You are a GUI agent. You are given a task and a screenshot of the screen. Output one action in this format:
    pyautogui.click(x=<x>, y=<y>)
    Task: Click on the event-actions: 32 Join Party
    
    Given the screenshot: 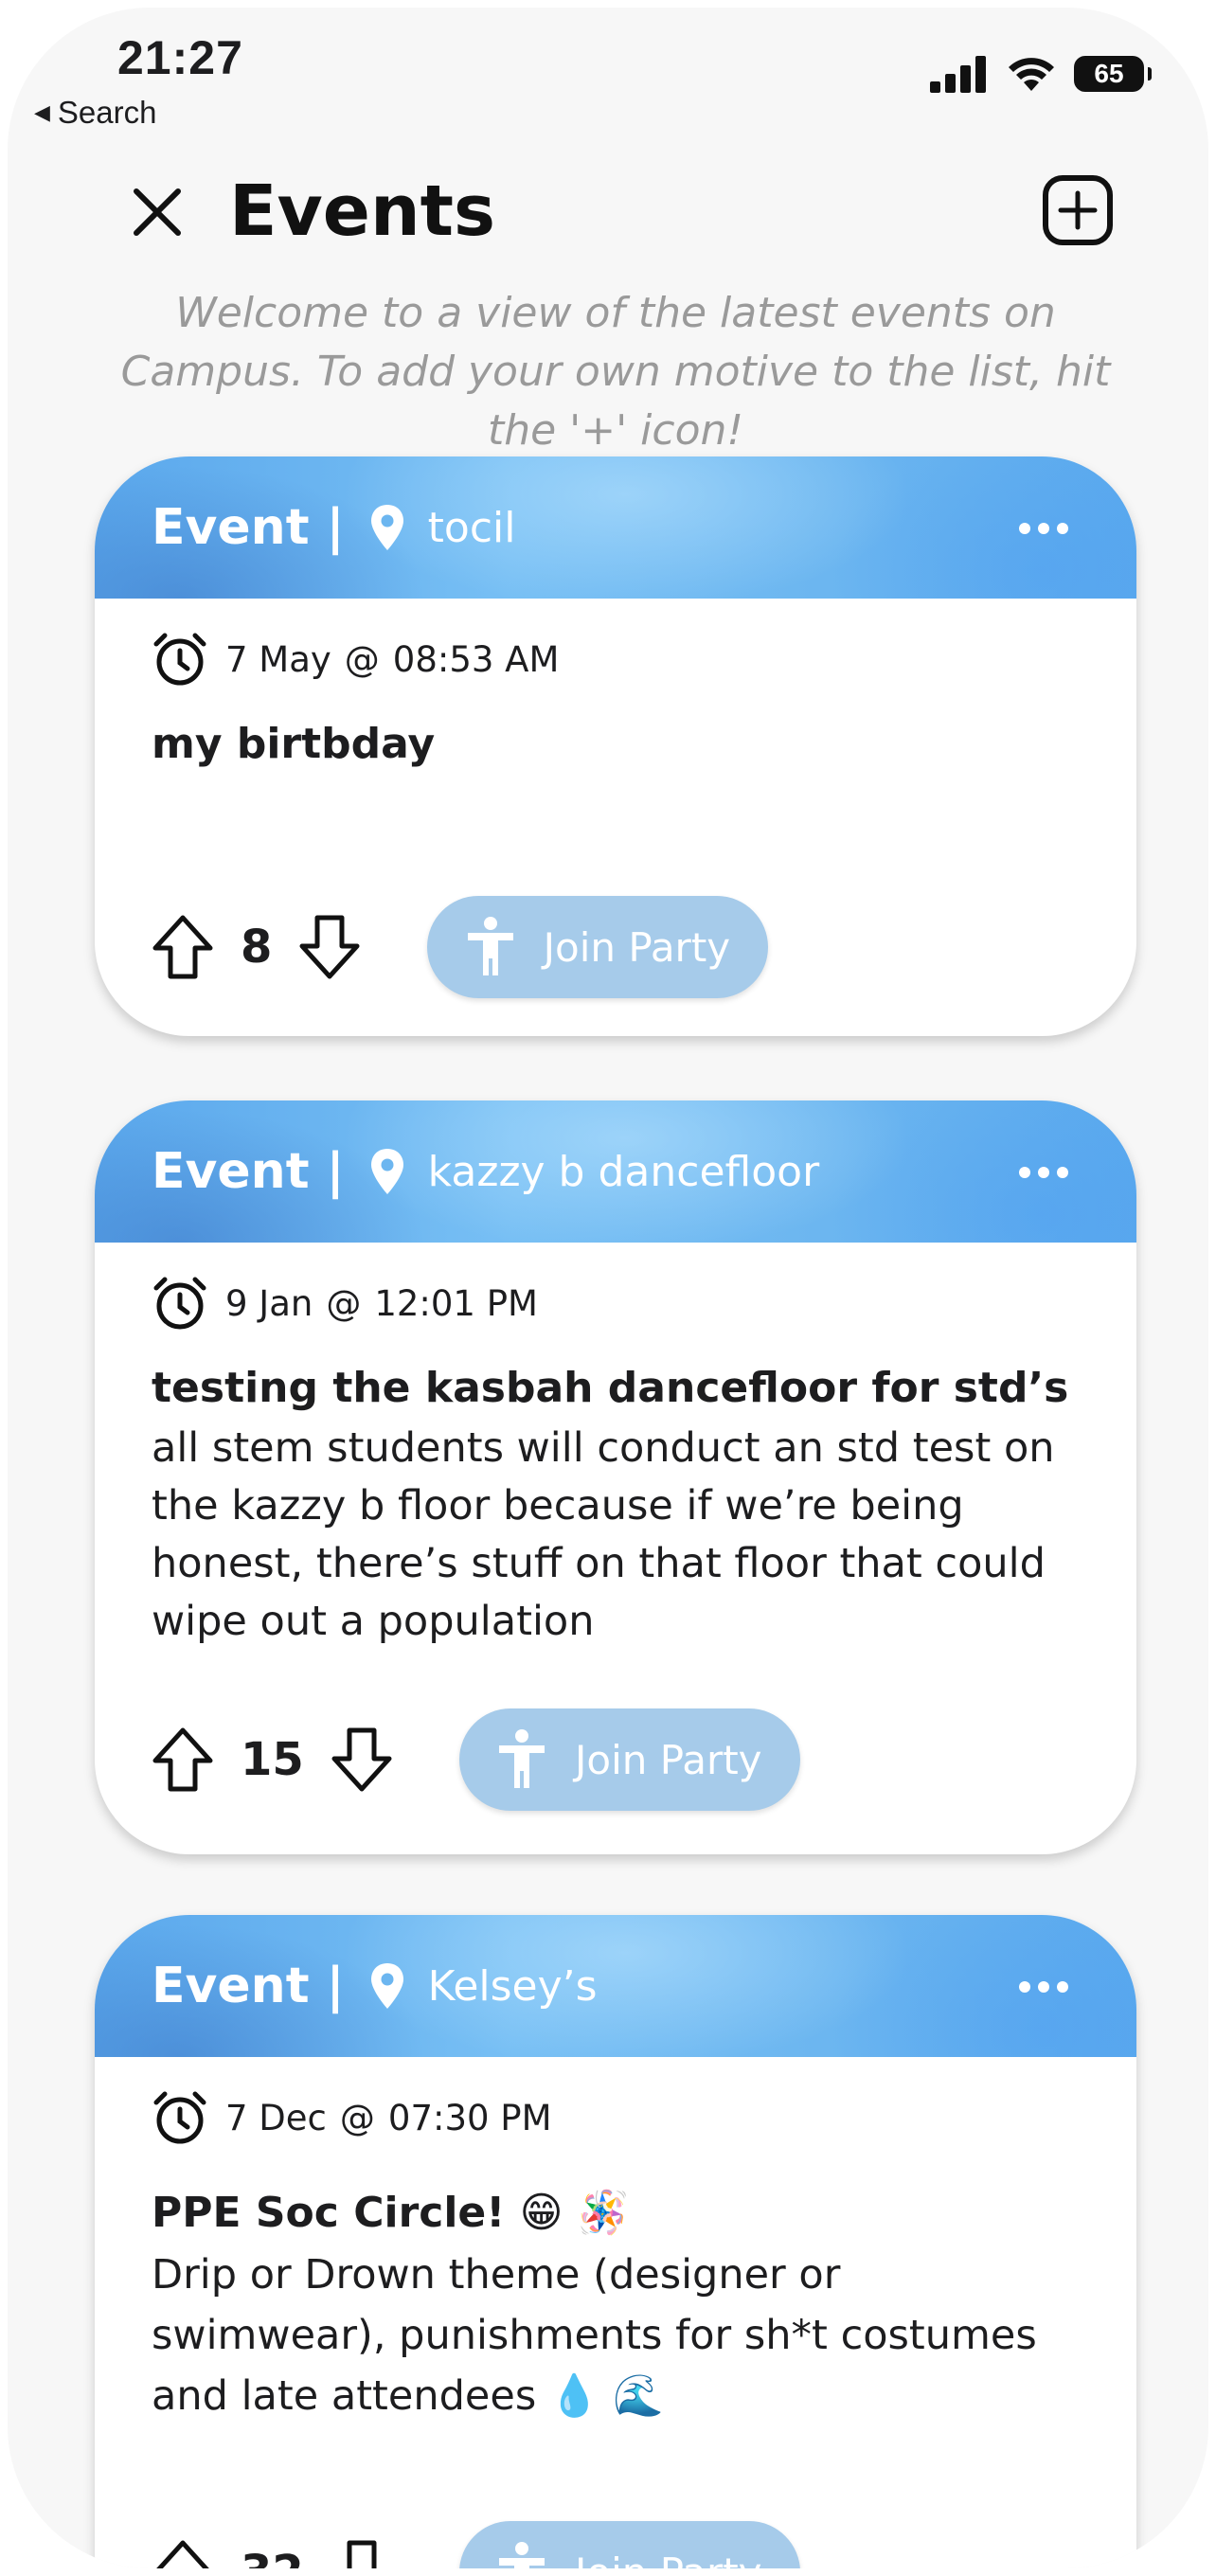 What is the action you would take?
    pyautogui.click(x=476, y=2544)
    